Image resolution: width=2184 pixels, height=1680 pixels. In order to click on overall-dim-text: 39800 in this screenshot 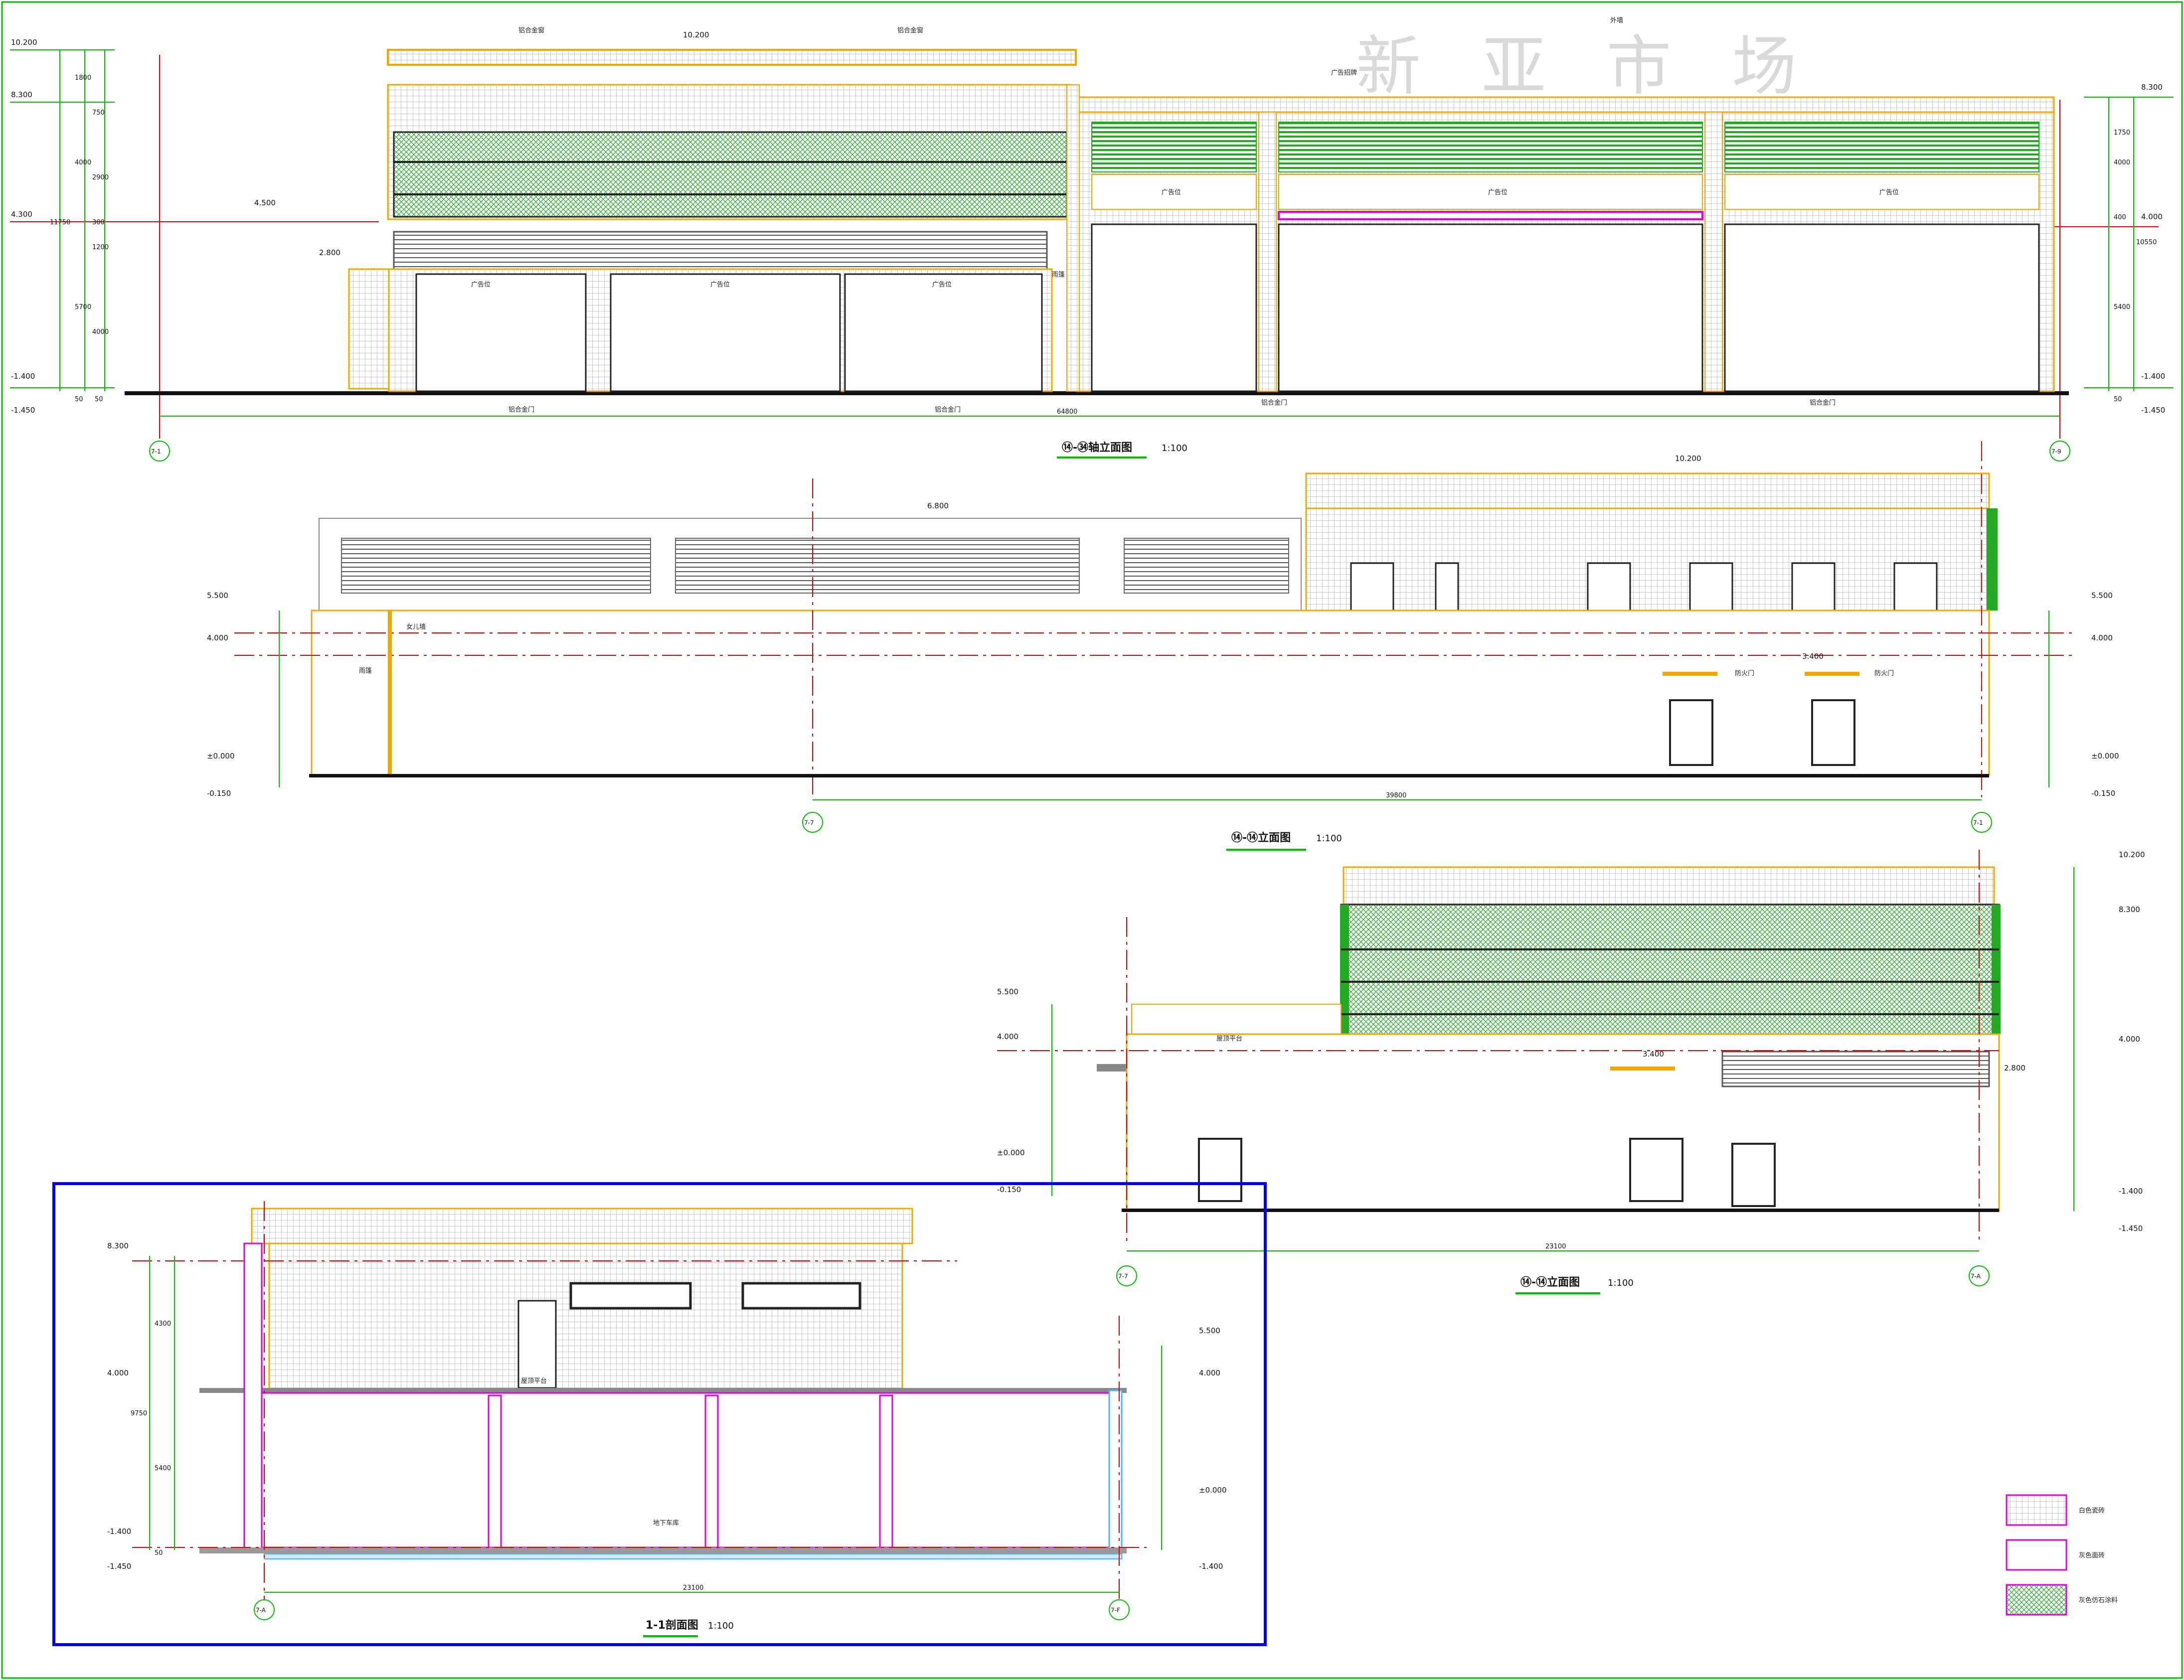, I will do `click(1396, 795)`.